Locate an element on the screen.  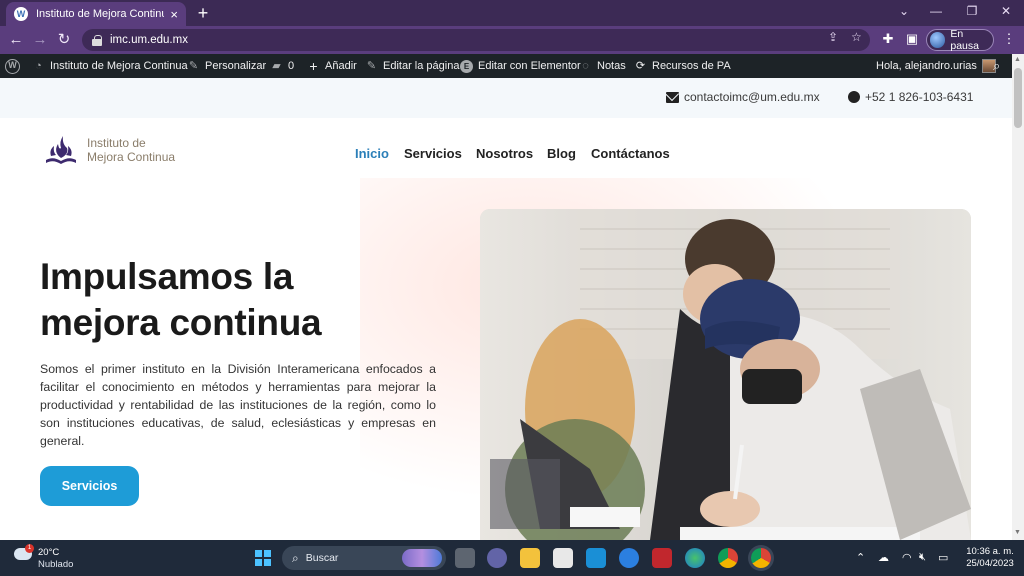
share-icon: ⇪ is located at coordinates (833, 37).